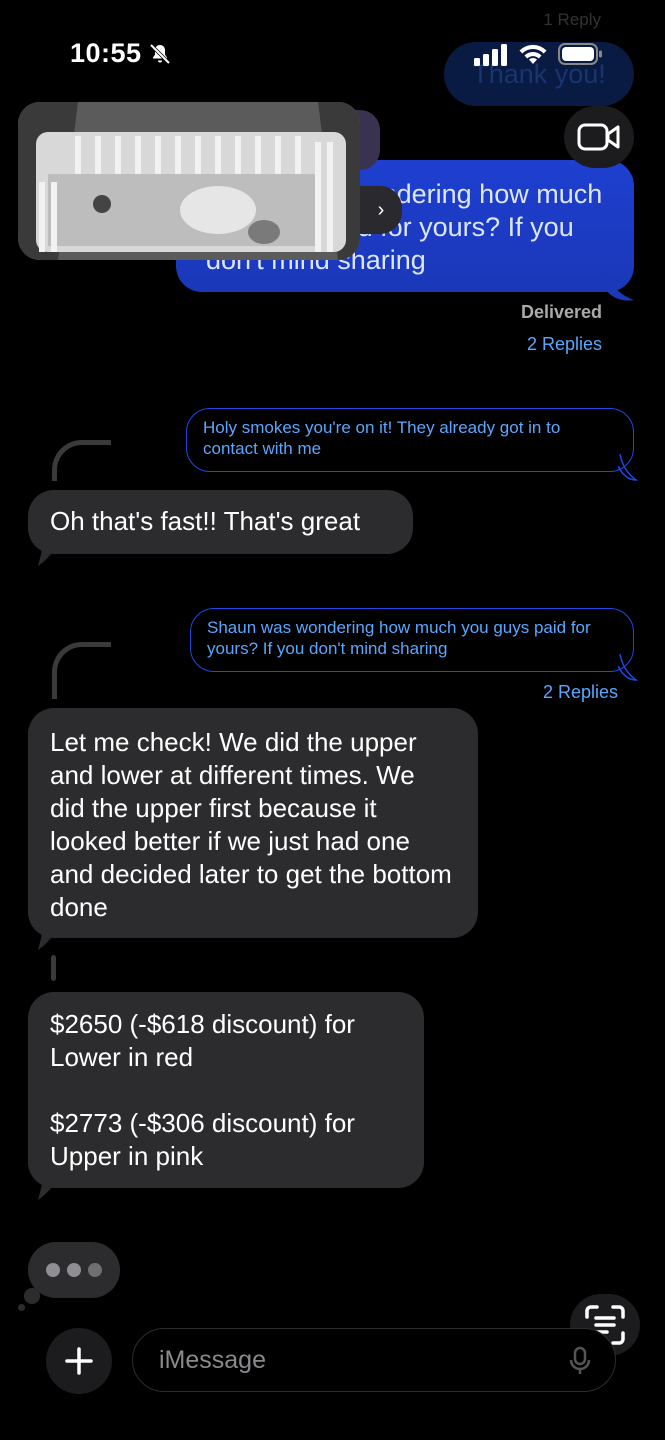 The height and width of the screenshot is (1440, 665). Describe the element at coordinates (374, 1360) in the screenshot. I see `message-input: iMessage` at that location.